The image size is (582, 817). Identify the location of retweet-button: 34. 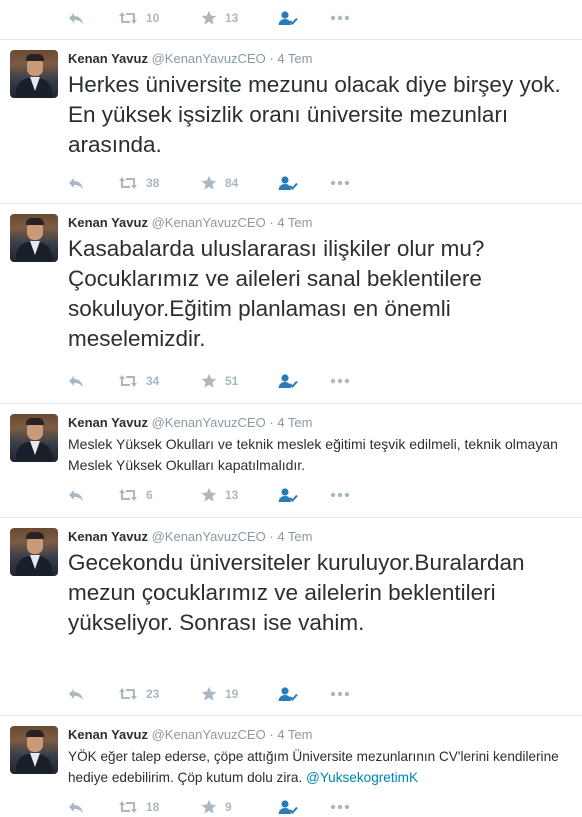
(138, 381).